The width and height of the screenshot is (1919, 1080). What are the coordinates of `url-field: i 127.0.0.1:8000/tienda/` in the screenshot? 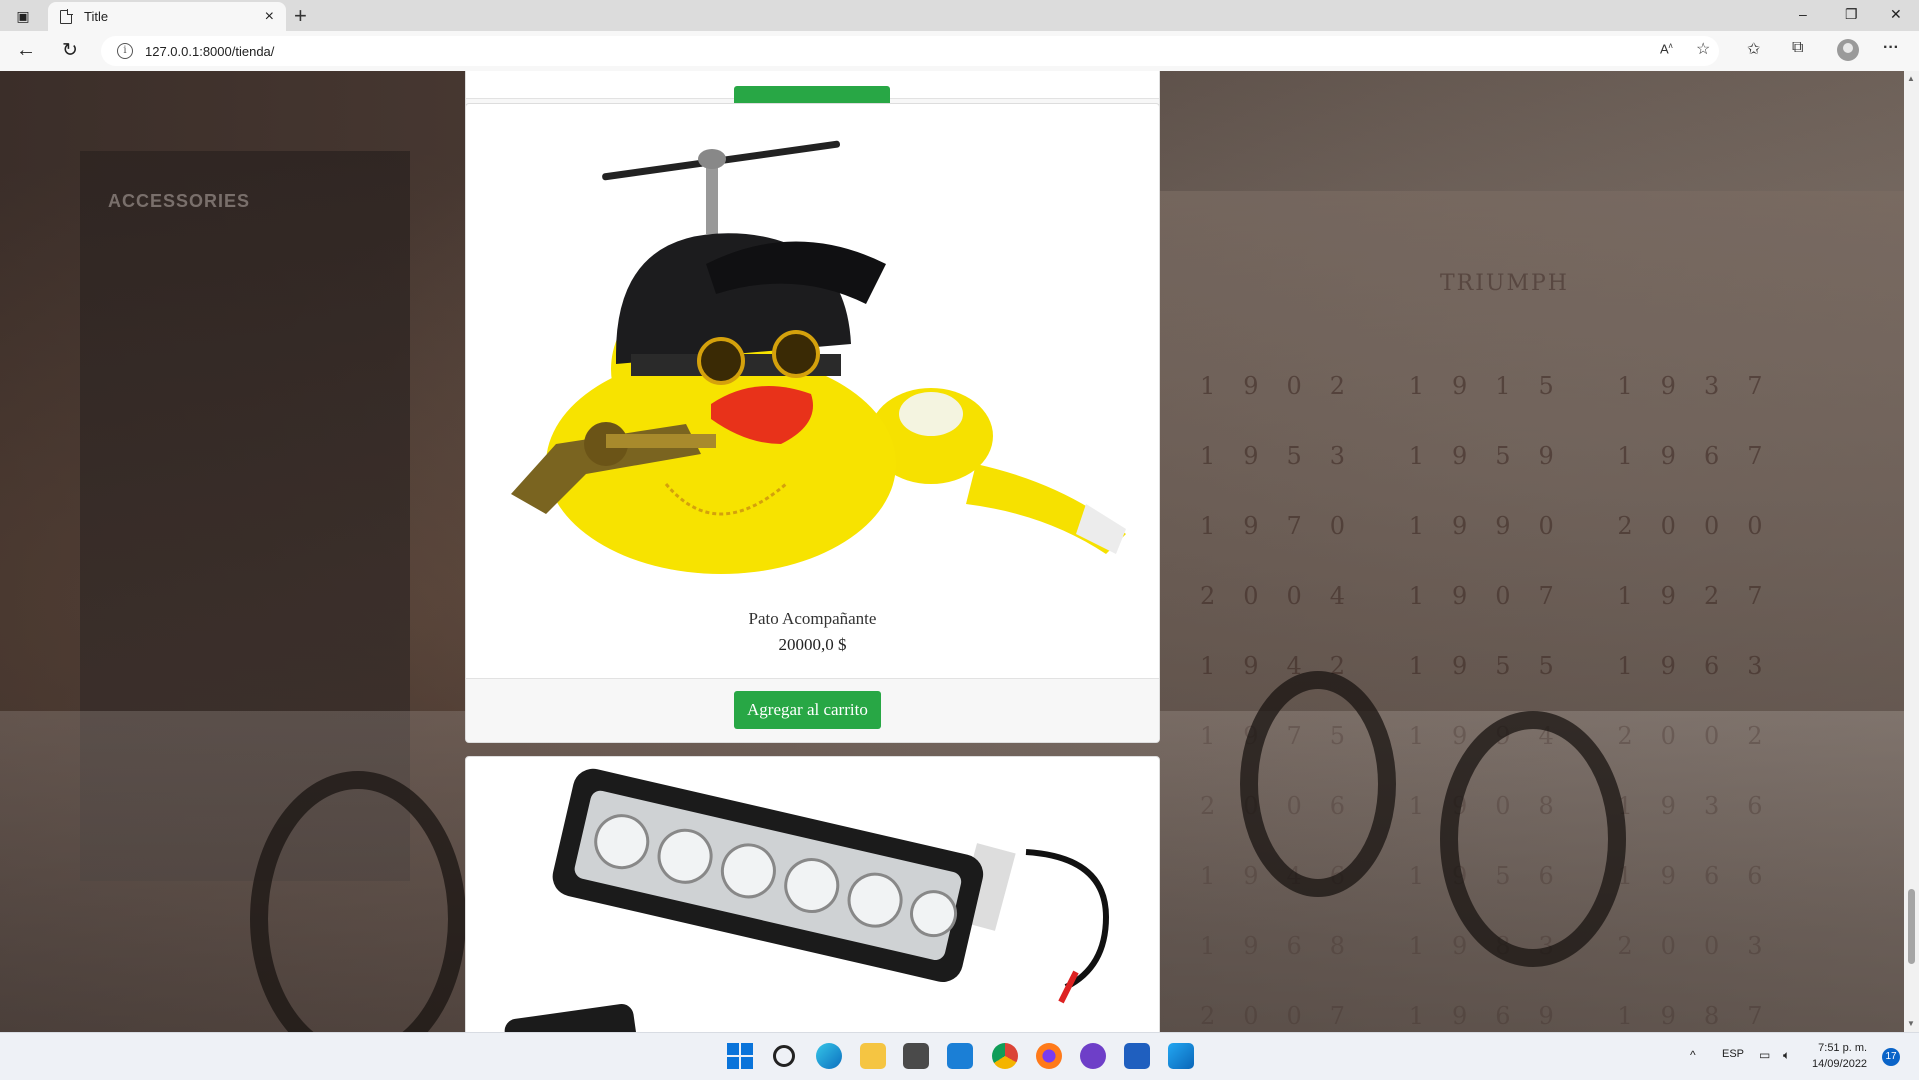 It's located at (910, 51).